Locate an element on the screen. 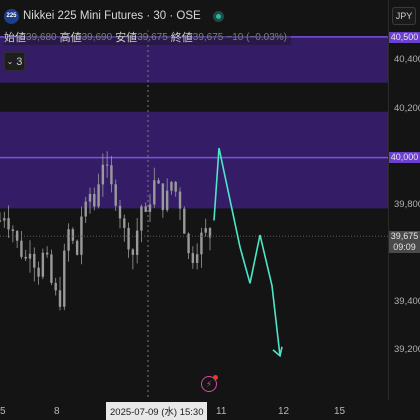  open-value: 39,680 is located at coordinates (41, 37).